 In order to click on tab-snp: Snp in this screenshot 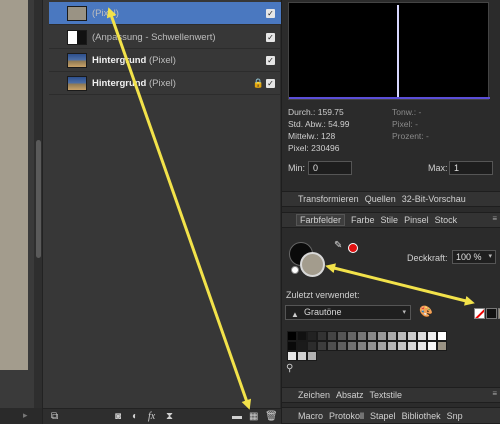, I will do `click(455, 416)`.